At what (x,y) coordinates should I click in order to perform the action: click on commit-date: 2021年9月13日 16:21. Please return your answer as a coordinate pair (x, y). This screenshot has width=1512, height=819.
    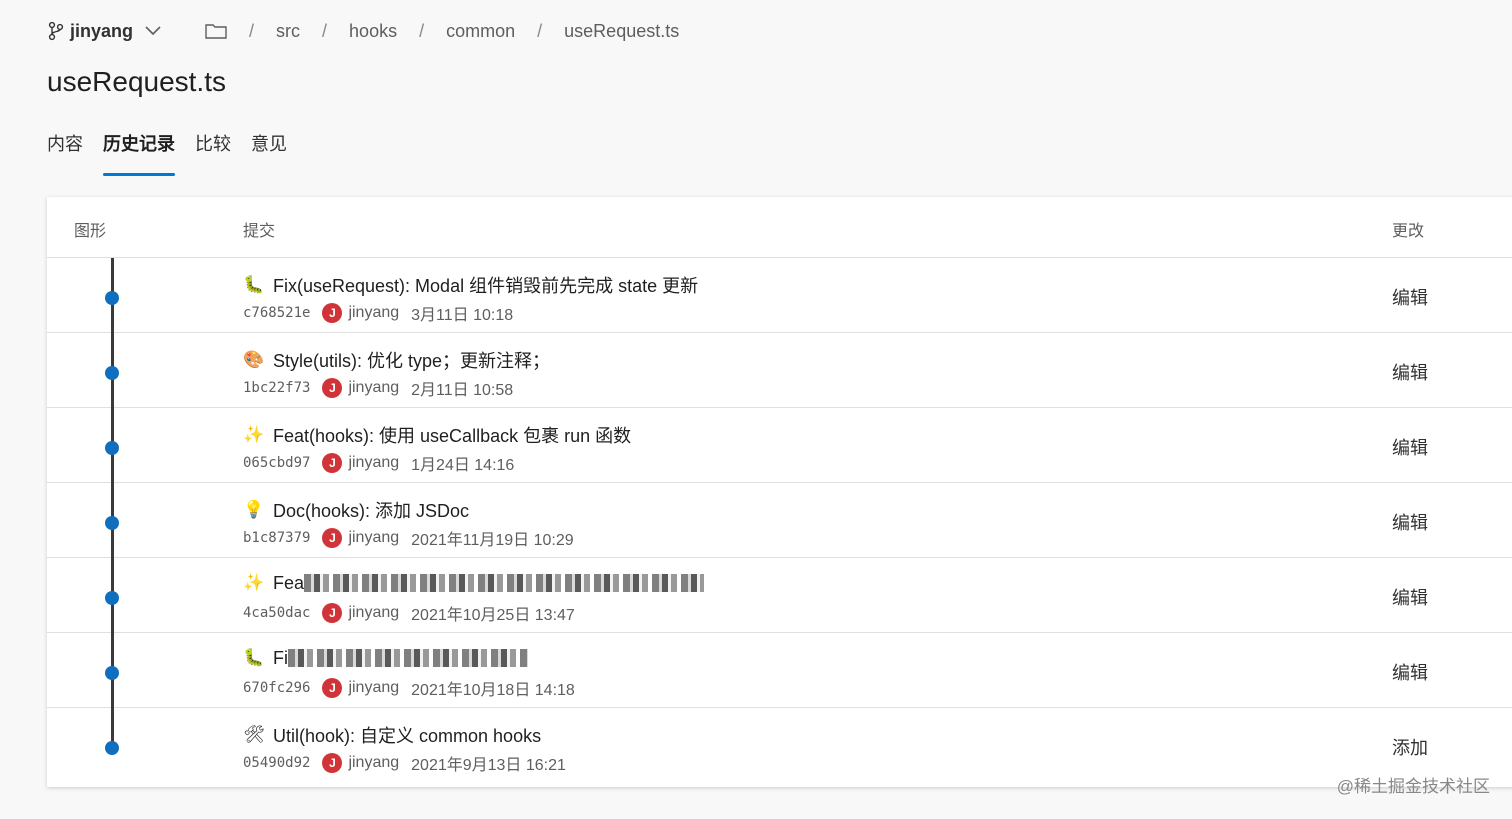
    Looking at the image, I should click on (488, 765).